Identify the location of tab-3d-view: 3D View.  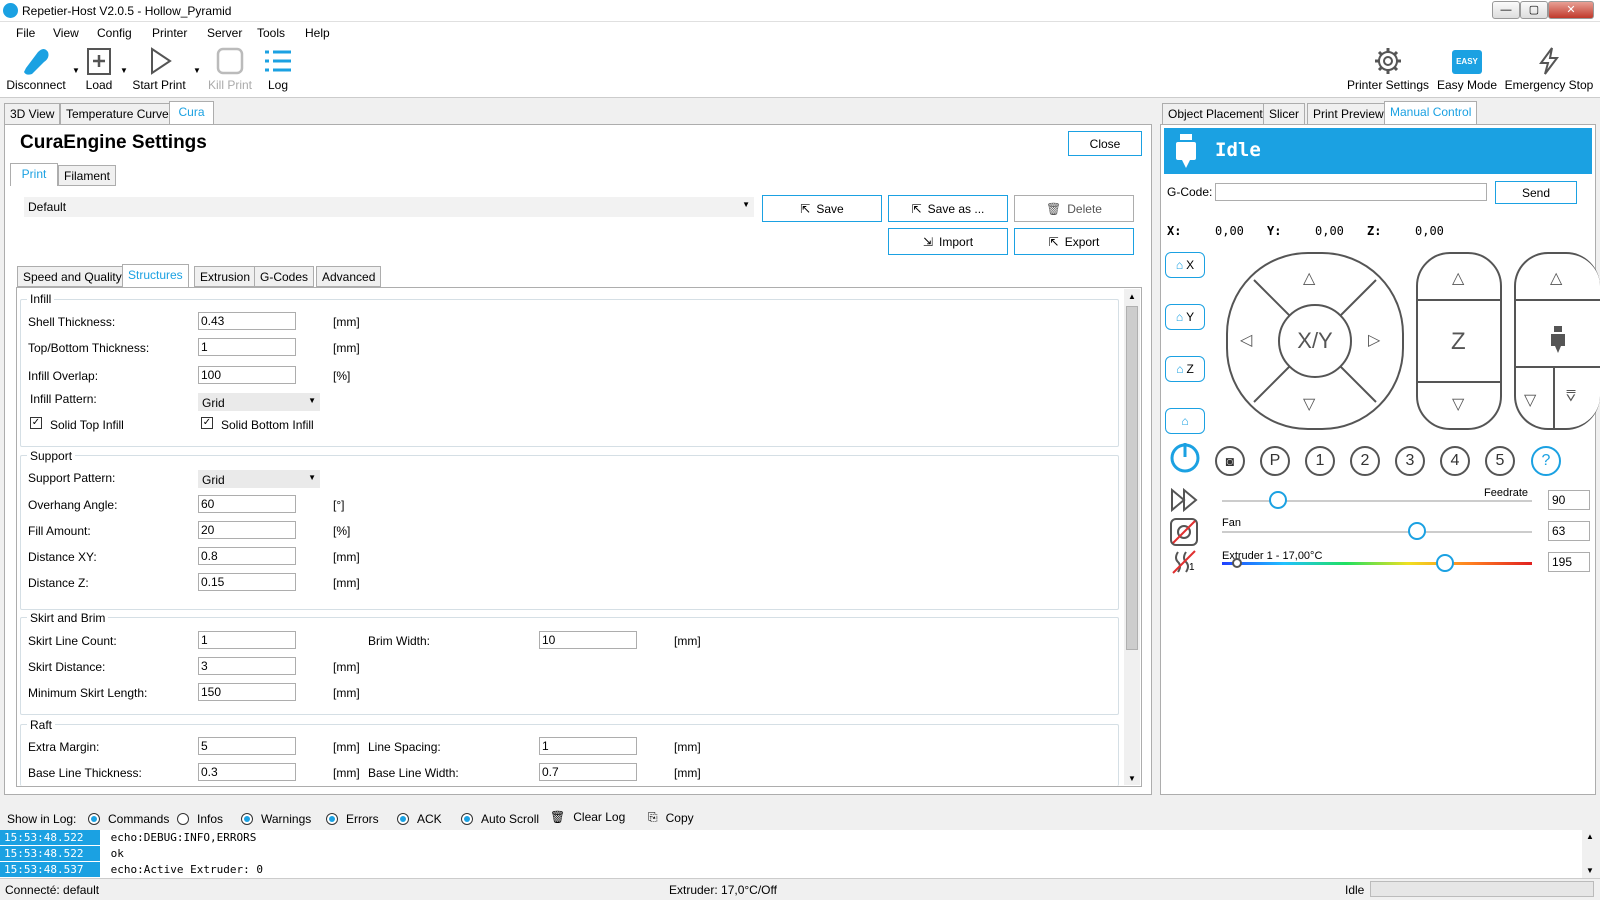
(32, 113).